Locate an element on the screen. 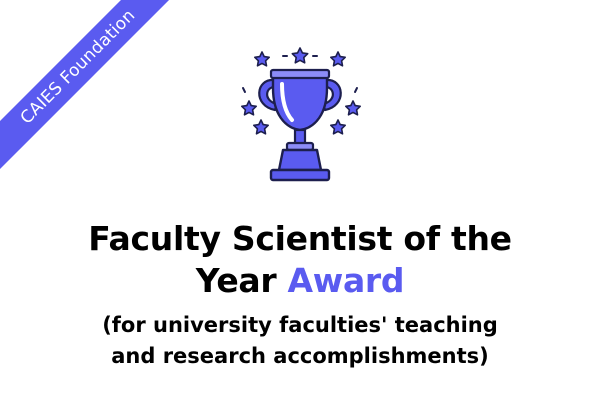  subtitle-line-2: and research accomplishments) is located at coordinates (300, 356).